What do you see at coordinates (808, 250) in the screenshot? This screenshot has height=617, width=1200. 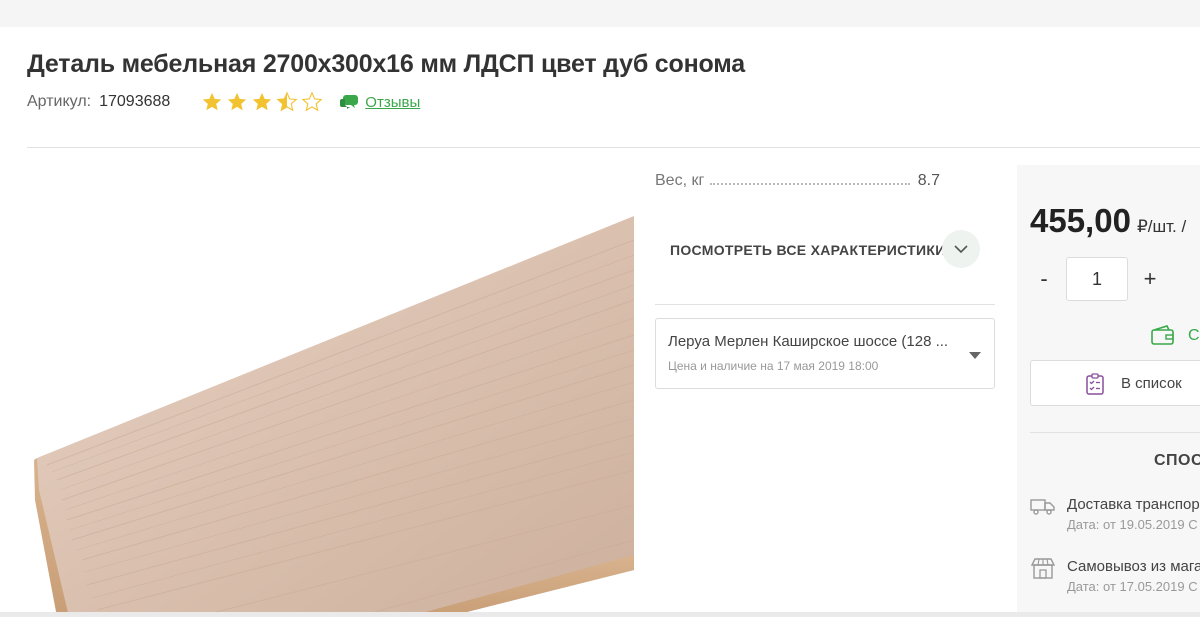 I see `all-specs-label: ПОСМОТРЕТЬ ВСЕ ХАРАКТЕРИСТИКИ` at bounding box center [808, 250].